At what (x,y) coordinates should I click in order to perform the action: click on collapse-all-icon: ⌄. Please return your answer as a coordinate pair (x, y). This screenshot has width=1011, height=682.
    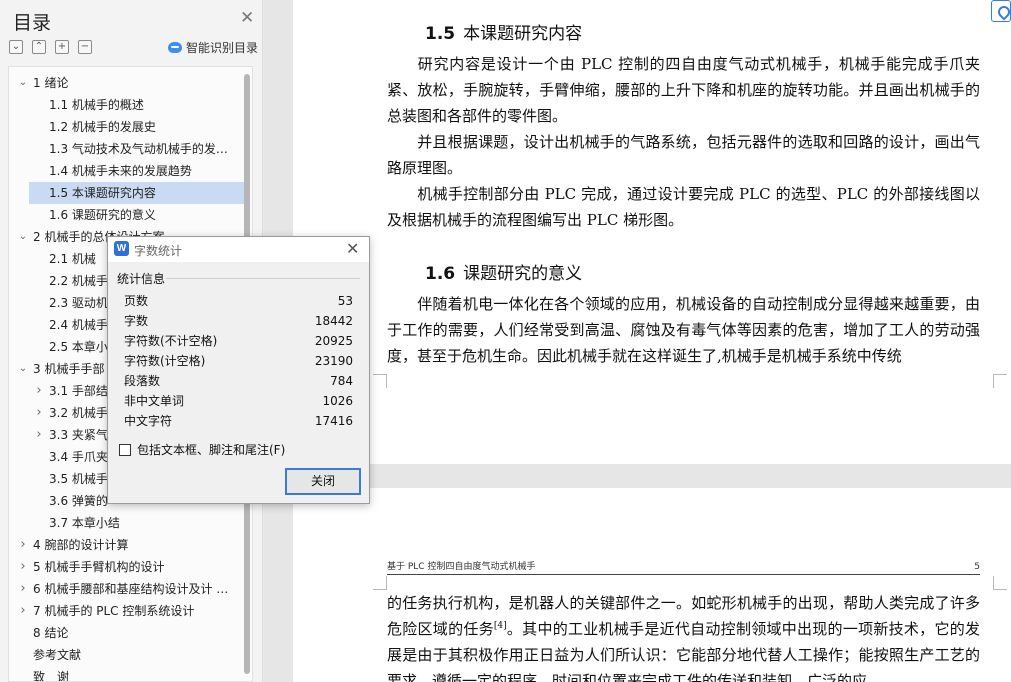
    Looking at the image, I should click on (16, 47).